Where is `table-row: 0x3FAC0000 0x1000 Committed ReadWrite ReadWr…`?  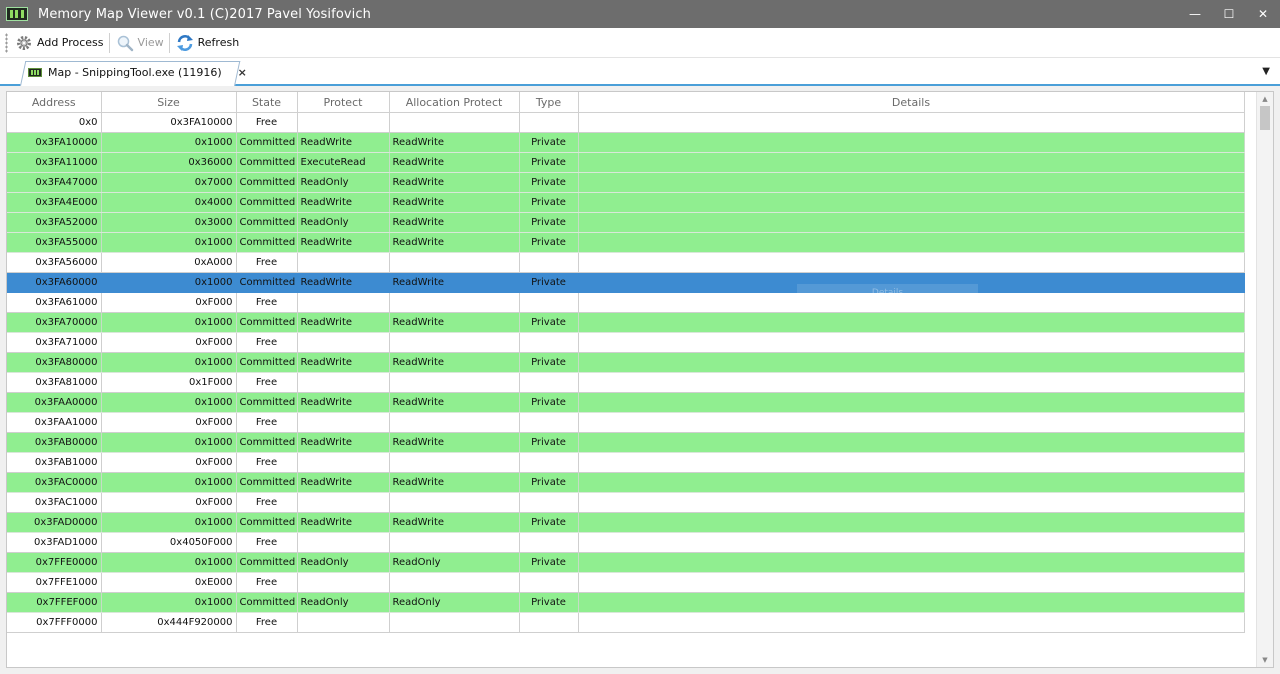
table-row: 0x3FAC0000 0x1000 Committed ReadWrite ReadWr… is located at coordinates (626, 482).